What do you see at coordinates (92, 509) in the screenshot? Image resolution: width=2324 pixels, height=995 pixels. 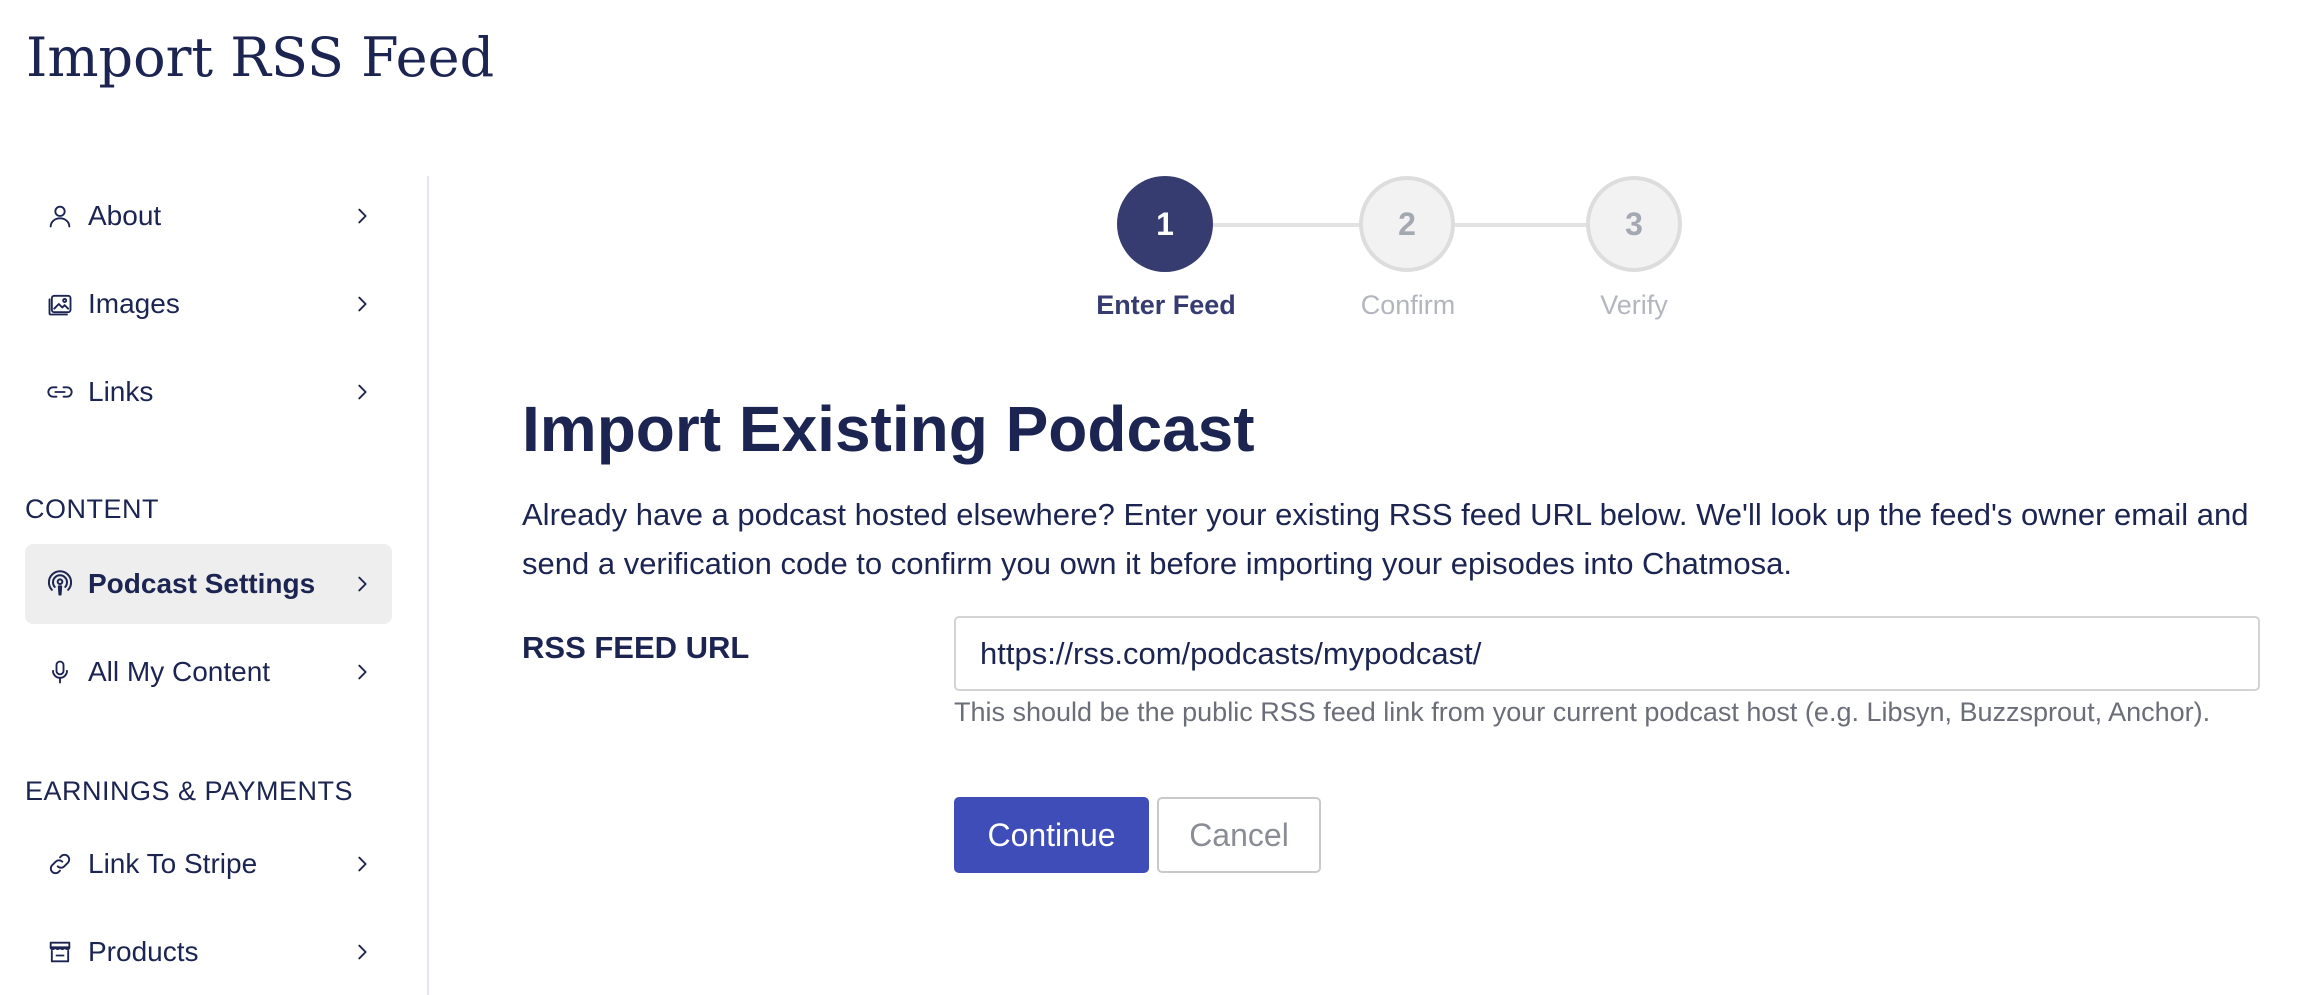 I see `section-heading-content: CONTENT` at bounding box center [92, 509].